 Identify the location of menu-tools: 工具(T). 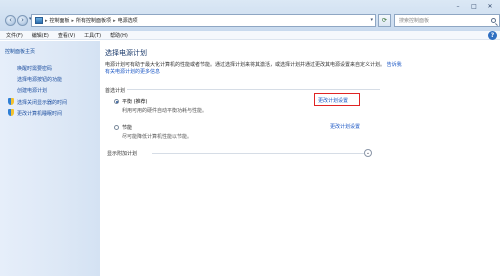
(92, 35).